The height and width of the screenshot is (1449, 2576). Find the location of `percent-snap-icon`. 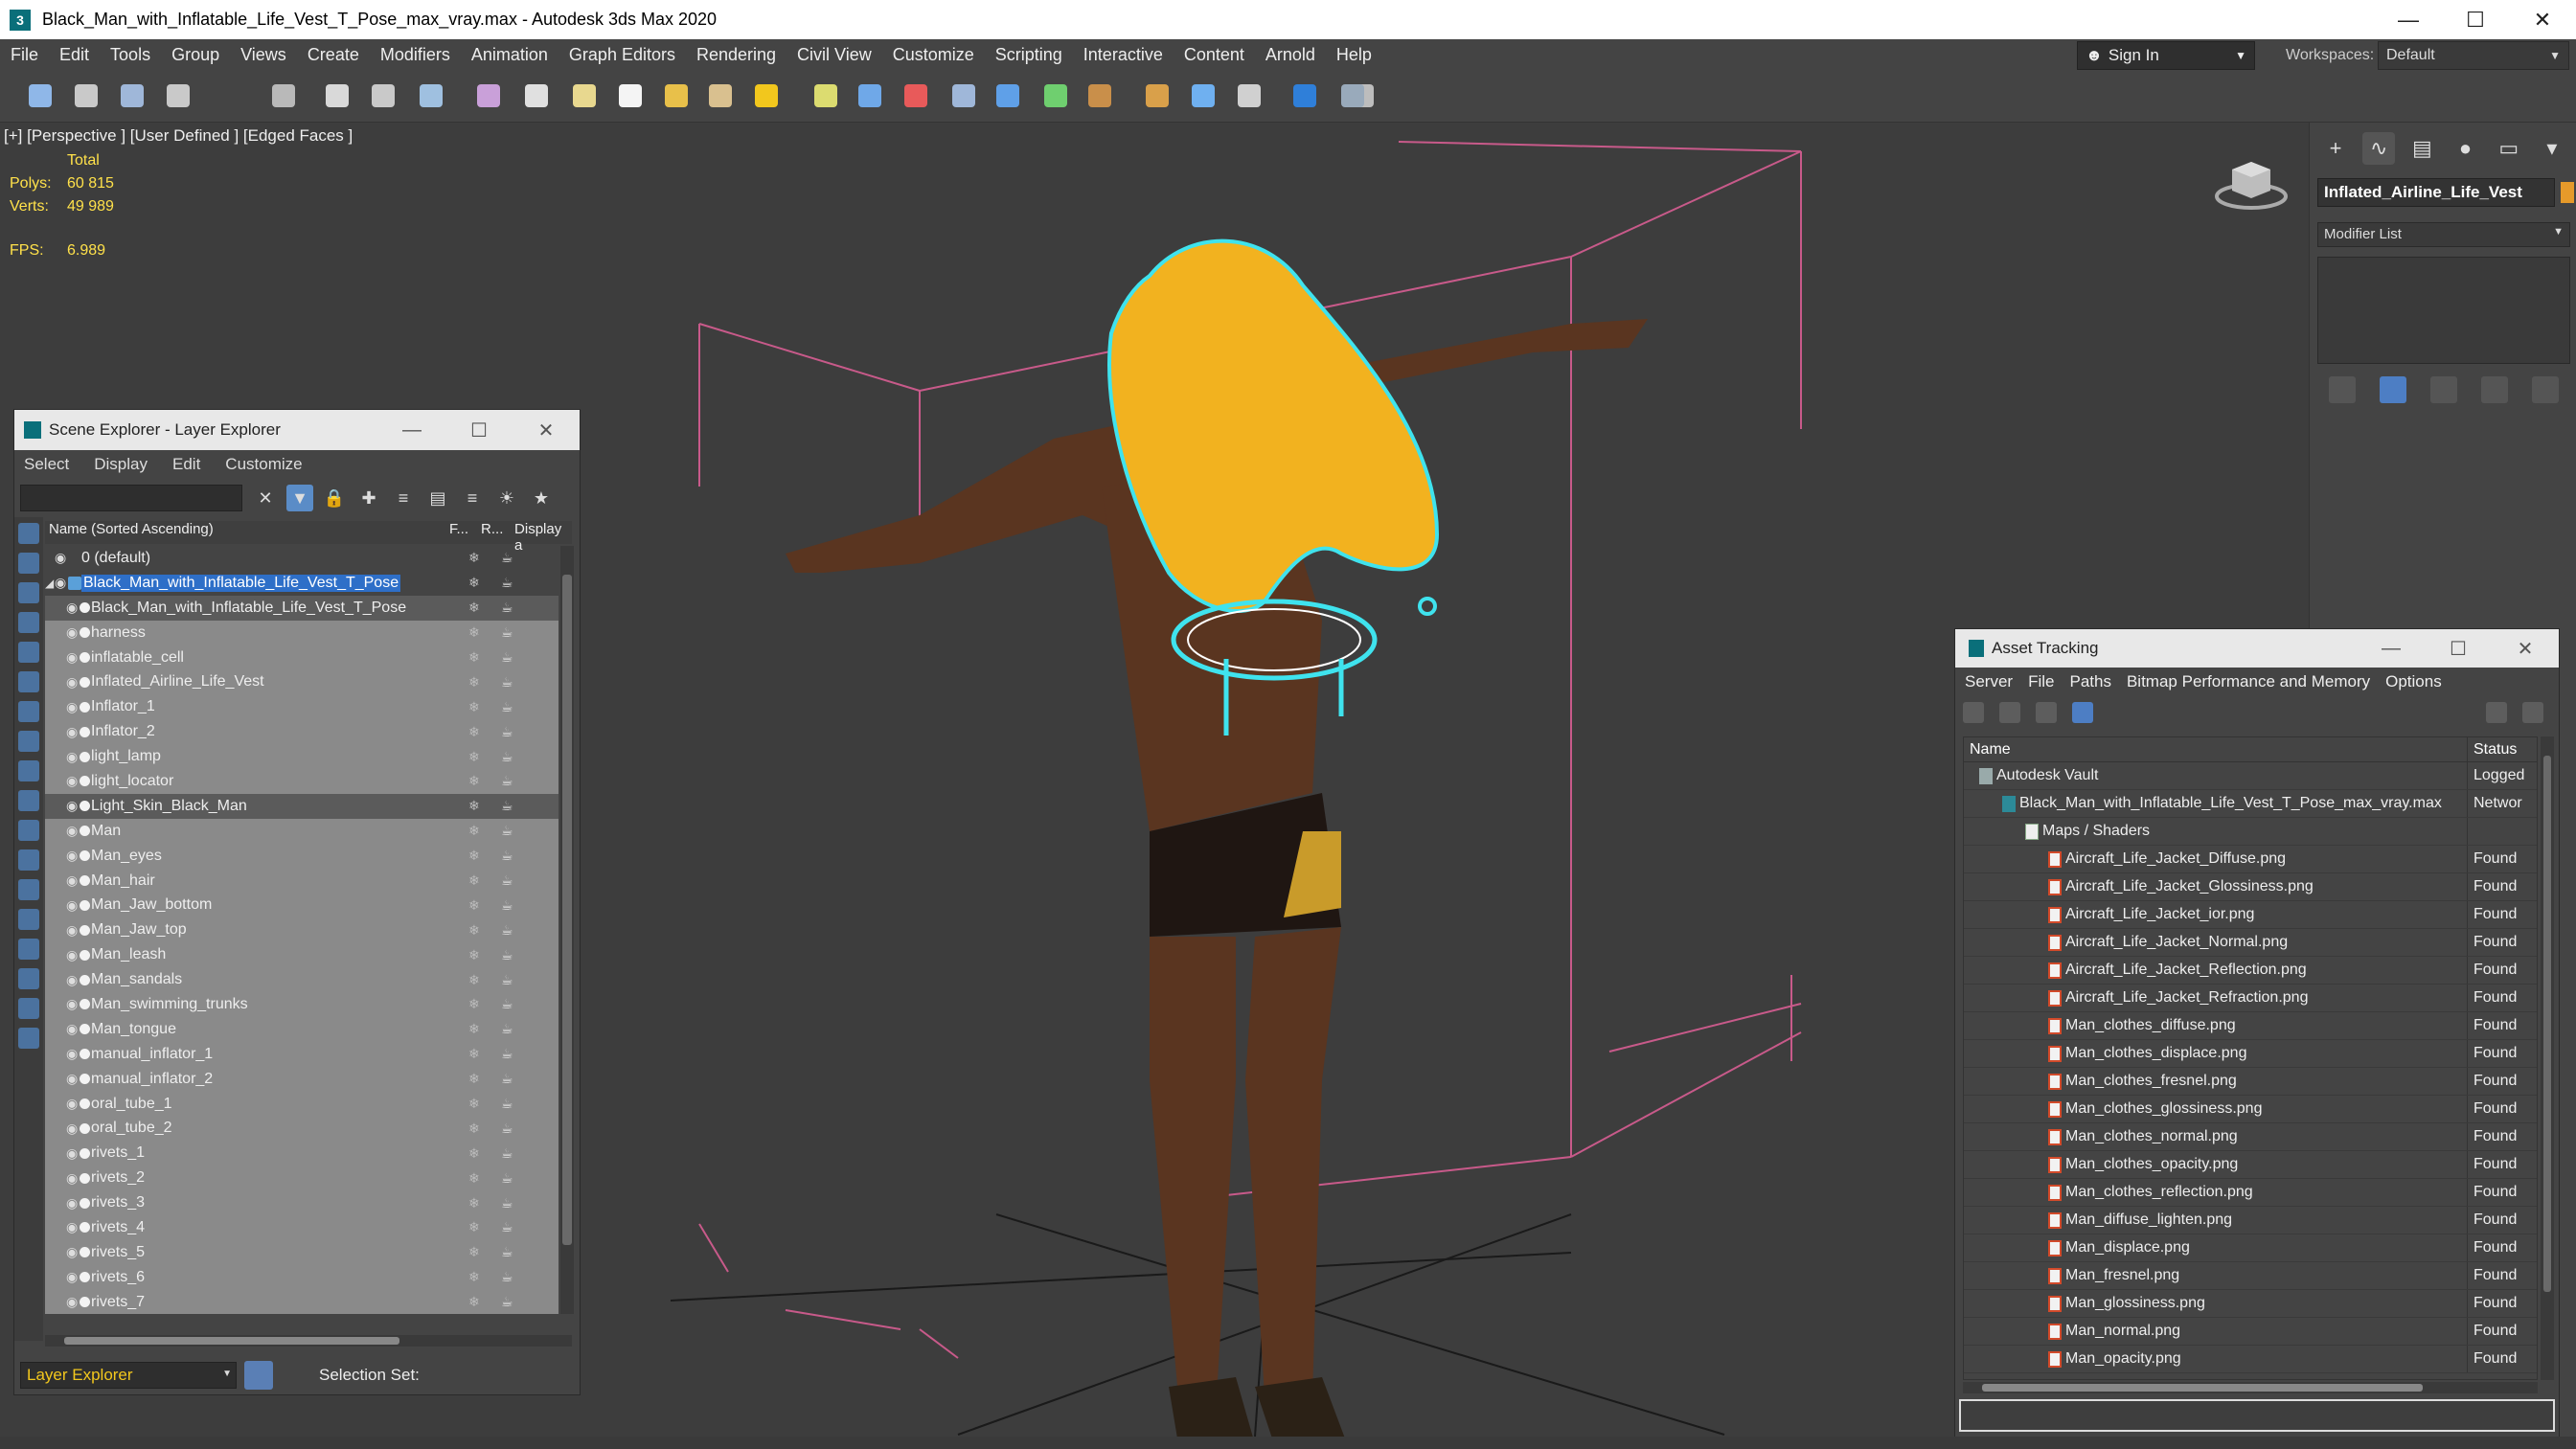

percent-snap-icon is located at coordinates (1007, 95).